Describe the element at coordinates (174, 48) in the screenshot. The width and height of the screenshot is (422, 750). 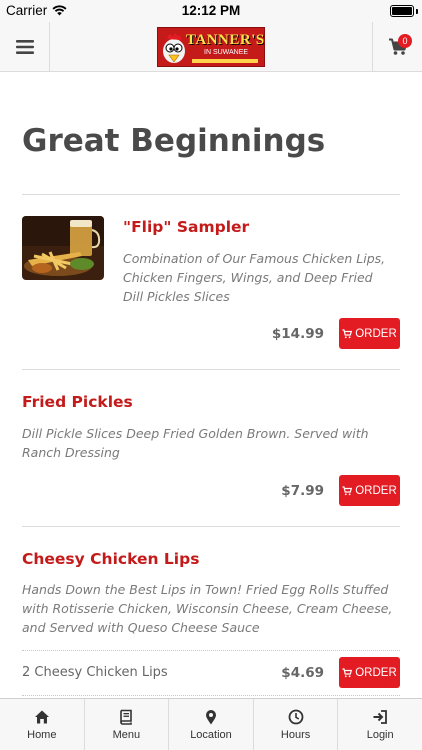
I see `rooster-logo-icon` at that location.